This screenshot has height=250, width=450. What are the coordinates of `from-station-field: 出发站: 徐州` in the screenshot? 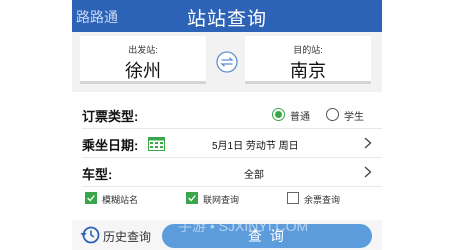 It's located at (143, 60).